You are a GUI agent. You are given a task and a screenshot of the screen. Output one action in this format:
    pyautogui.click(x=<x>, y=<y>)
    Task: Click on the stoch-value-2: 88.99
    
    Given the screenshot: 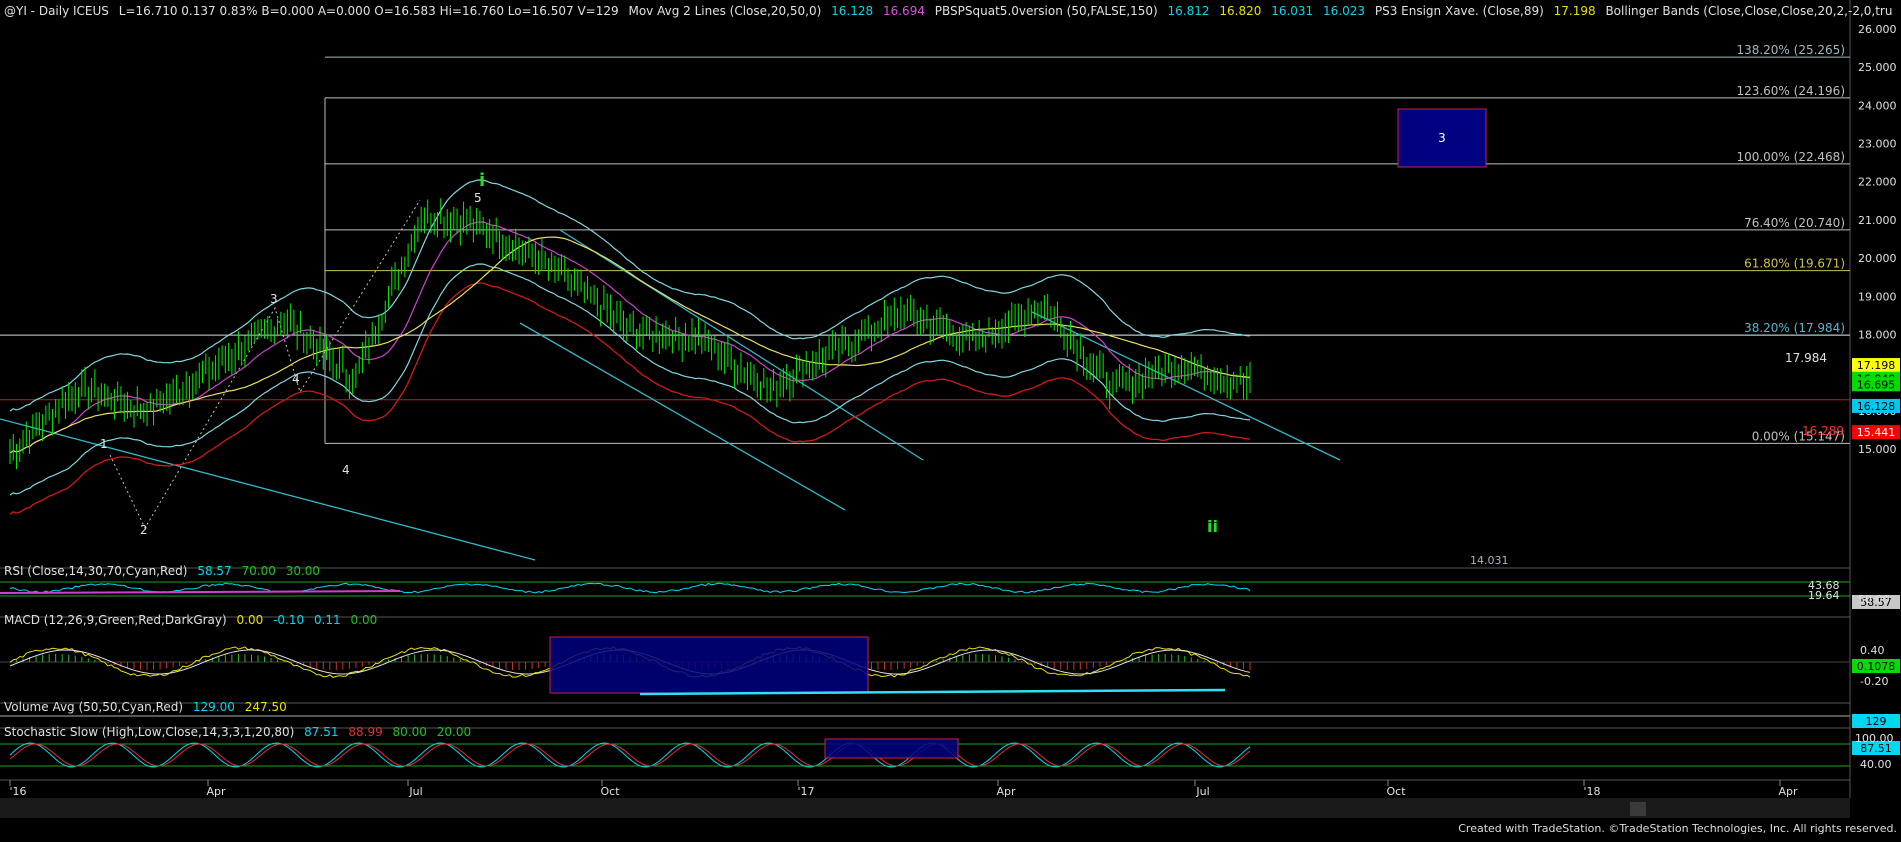 What is the action you would take?
    pyautogui.click(x=365, y=732)
    